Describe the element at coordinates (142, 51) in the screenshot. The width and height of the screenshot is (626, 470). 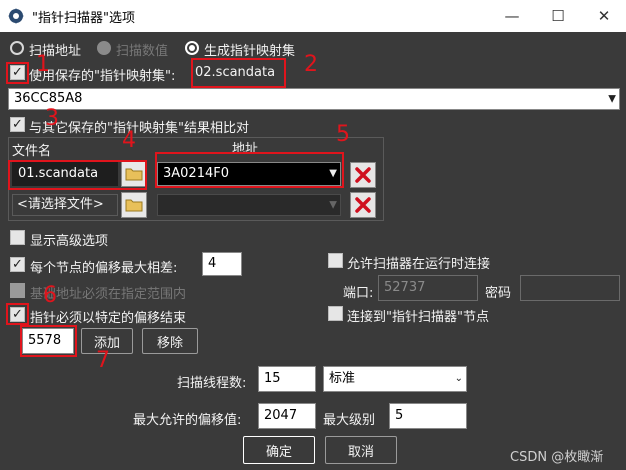
I see `radio-scan-value-label: 扫描数值` at that location.